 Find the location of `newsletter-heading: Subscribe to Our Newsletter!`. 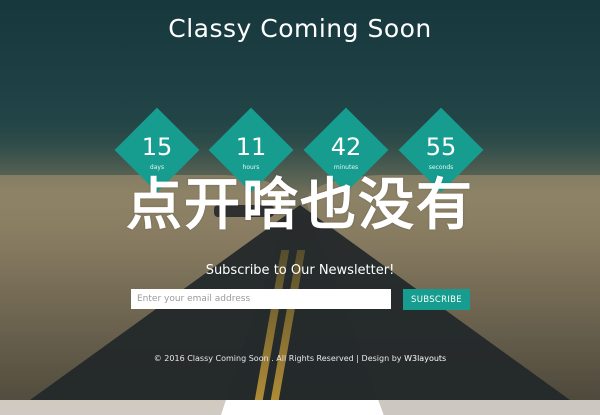

newsletter-heading: Subscribe to Our Newsletter! is located at coordinates (300, 270).